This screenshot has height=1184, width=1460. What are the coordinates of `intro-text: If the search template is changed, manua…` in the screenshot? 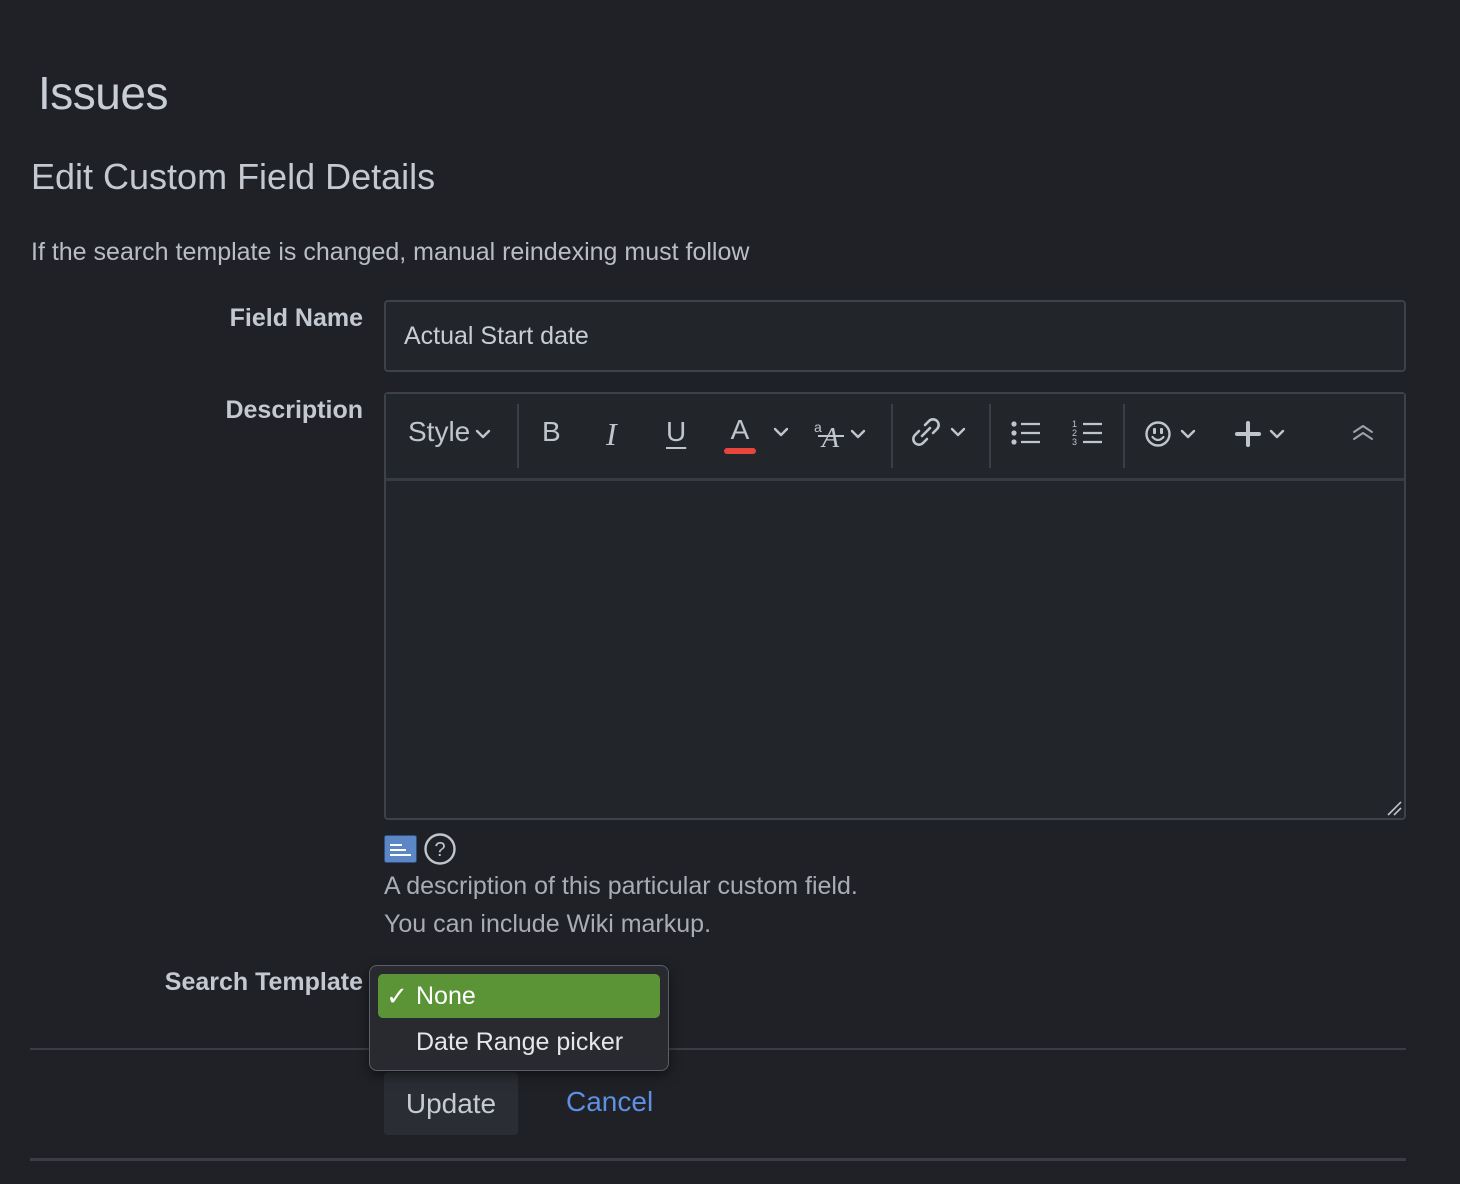 It's located at (390, 252).